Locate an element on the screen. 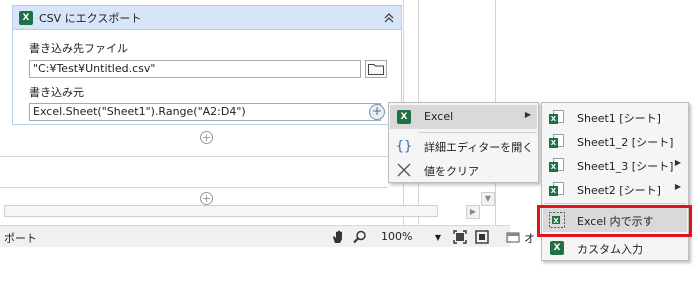 Image resolution: width=697 pixels, height=283 pixels. activity-header: CSV にエクスポート is located at coordinates (207, 18).